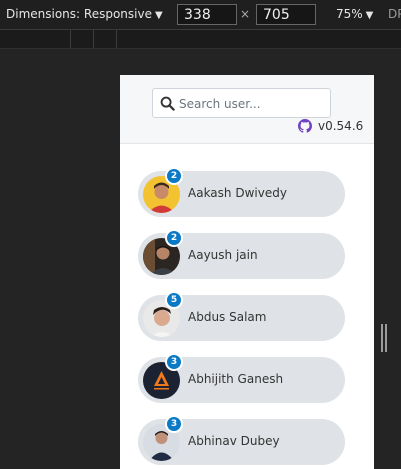 Image resolution: width=401 pixels, height=469 pixels. Describe the element at coordinates (234, 441) in the screenshot. I see `user-name: Abhinav Dubey` at that location.